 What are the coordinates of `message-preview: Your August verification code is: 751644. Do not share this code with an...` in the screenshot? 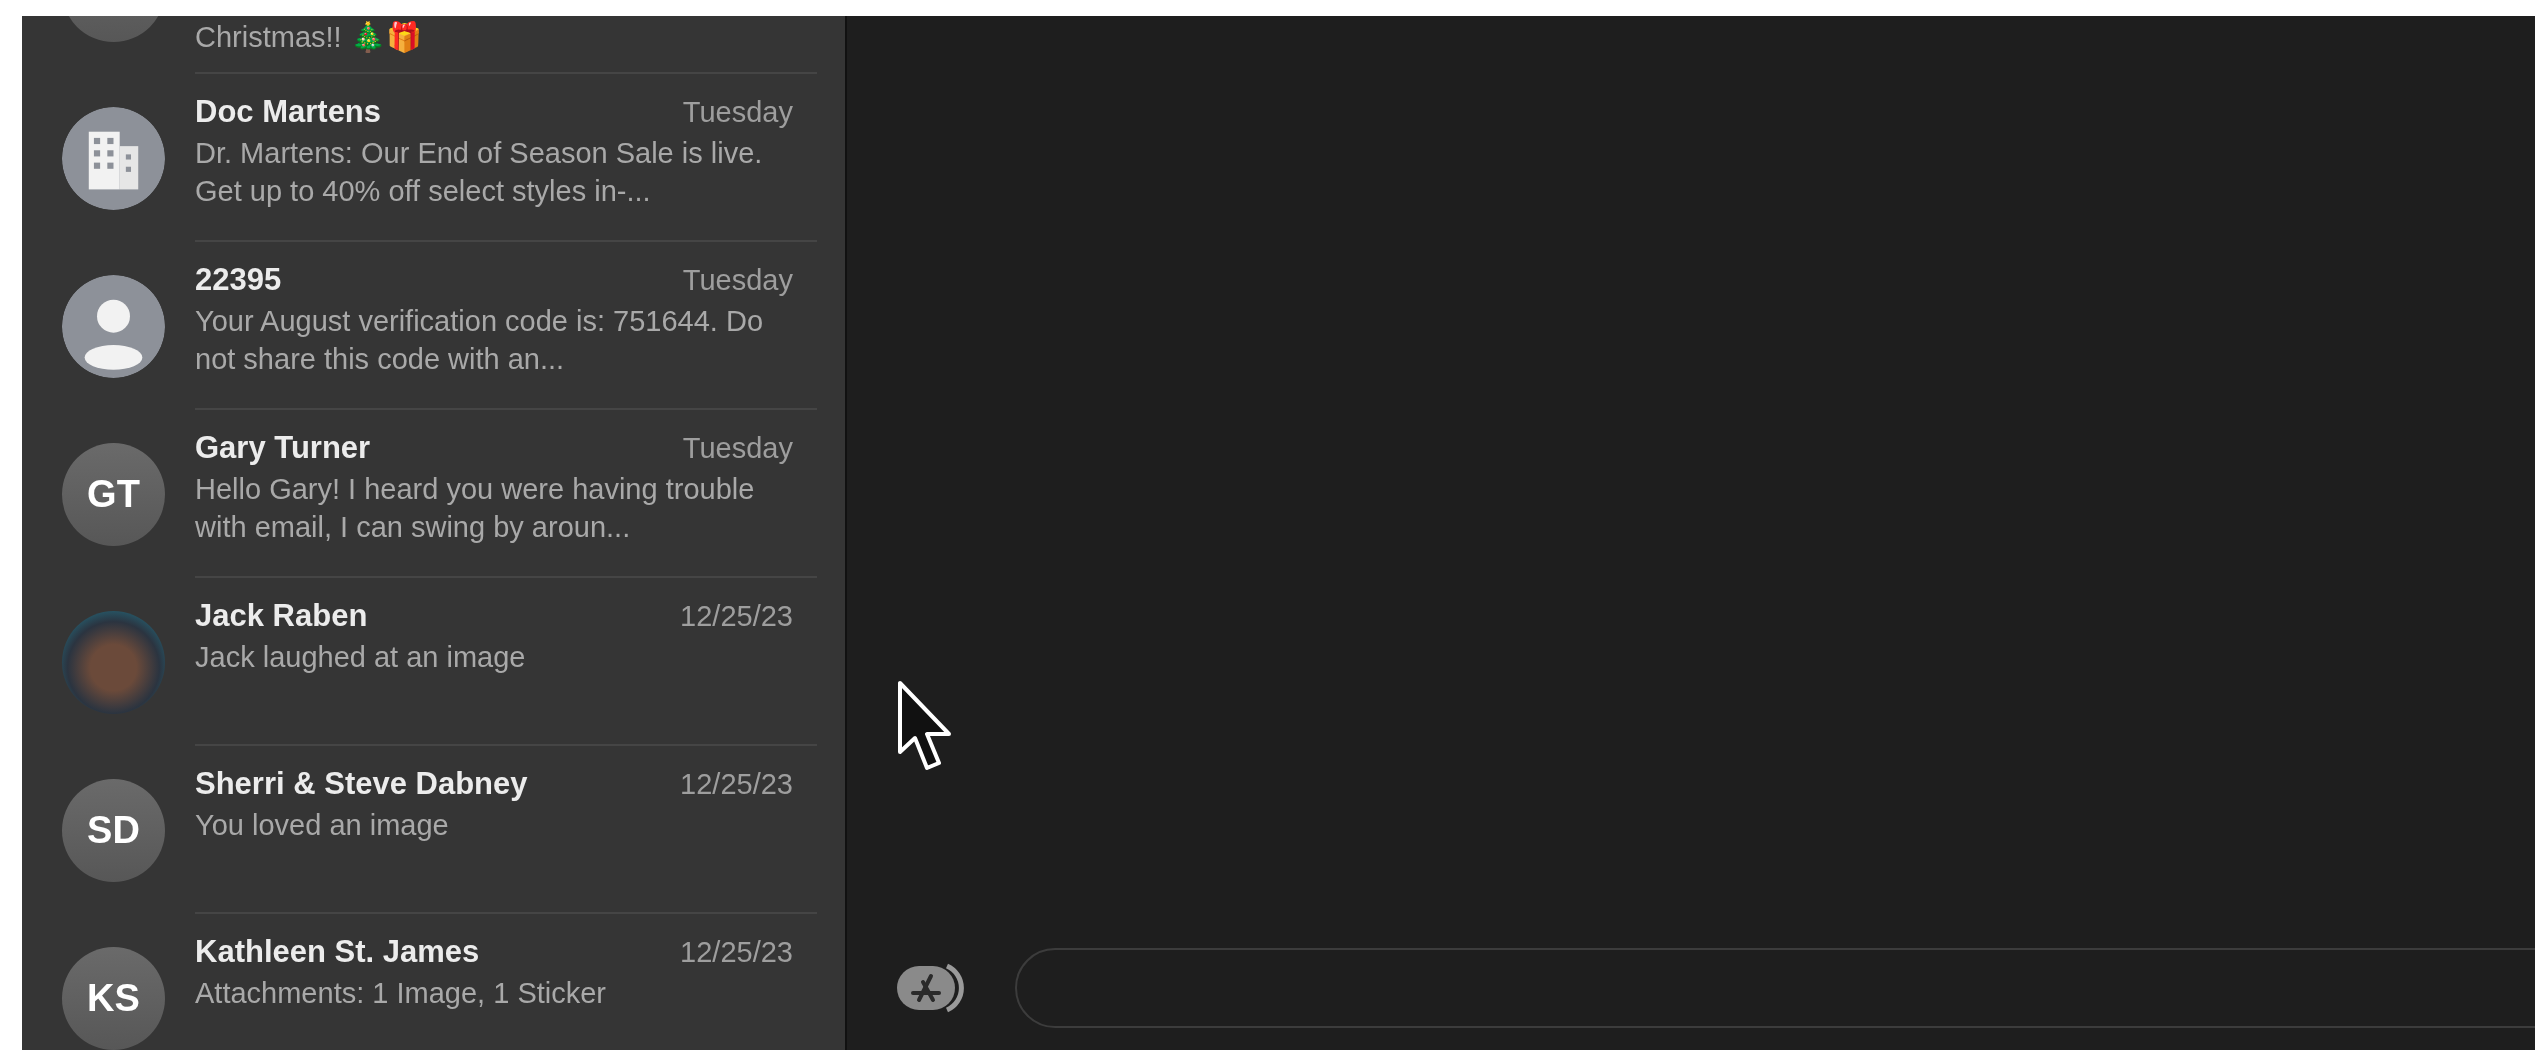 It's located at (480, 340).